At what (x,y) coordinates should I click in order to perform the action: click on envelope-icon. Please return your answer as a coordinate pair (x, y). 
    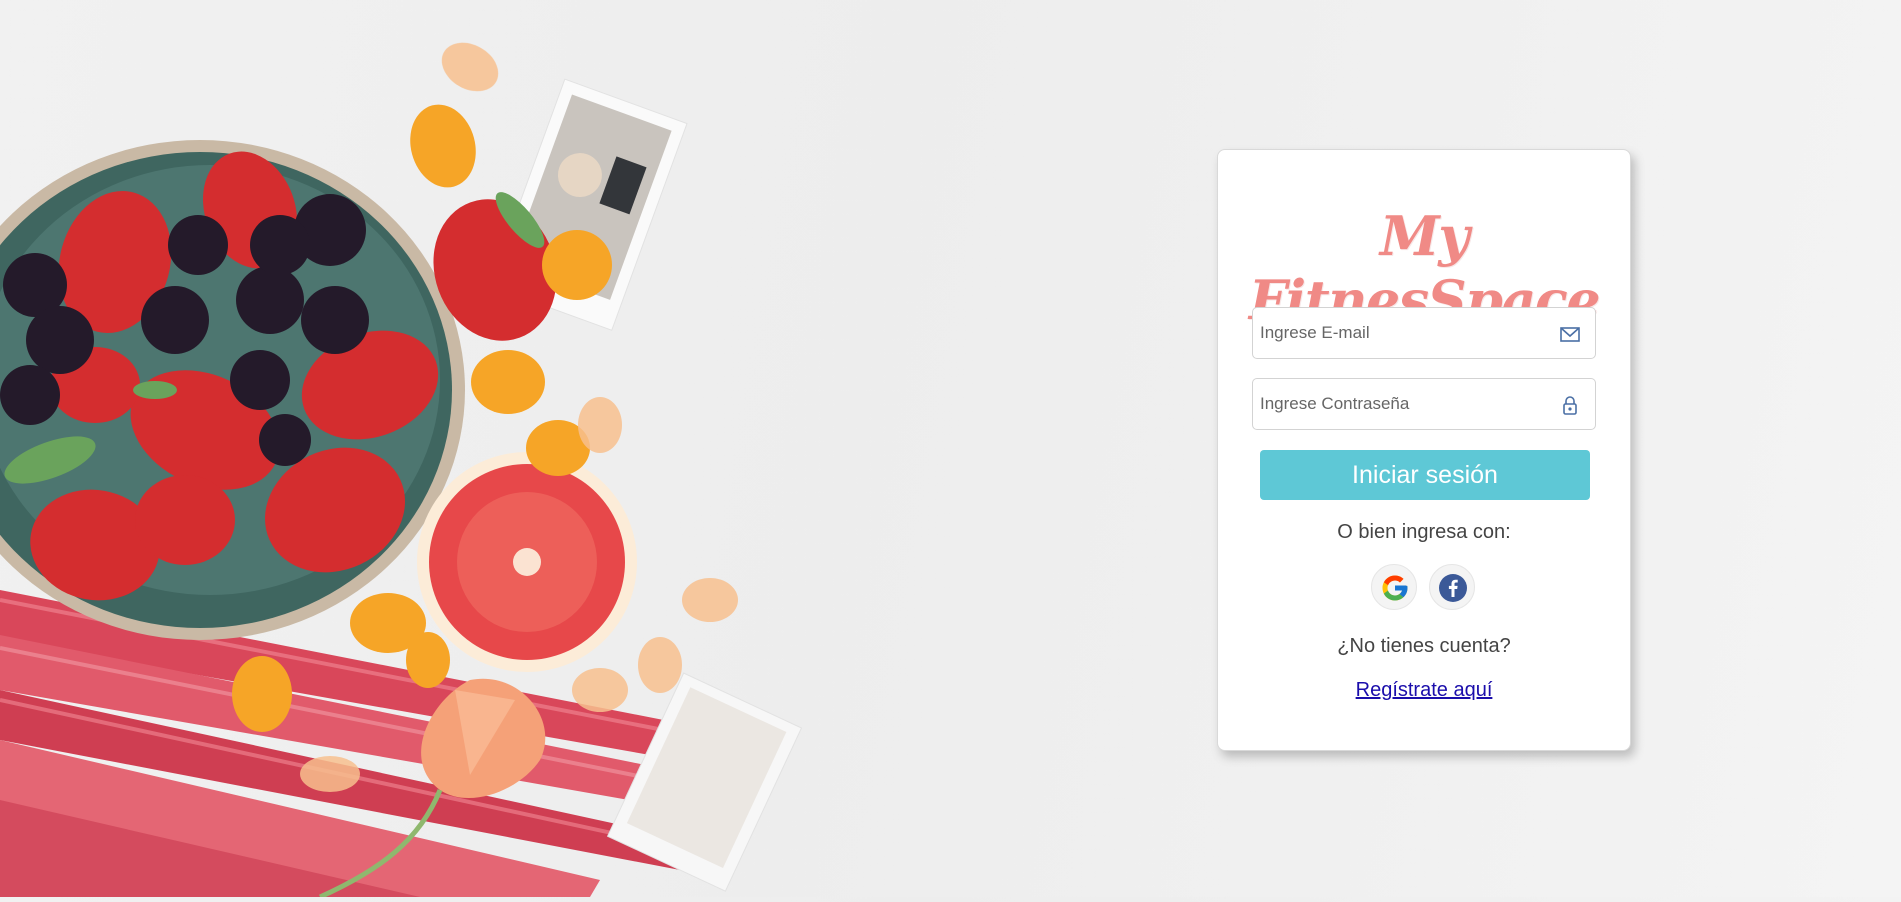
    Looking at the image, I should click on (1570, 334).